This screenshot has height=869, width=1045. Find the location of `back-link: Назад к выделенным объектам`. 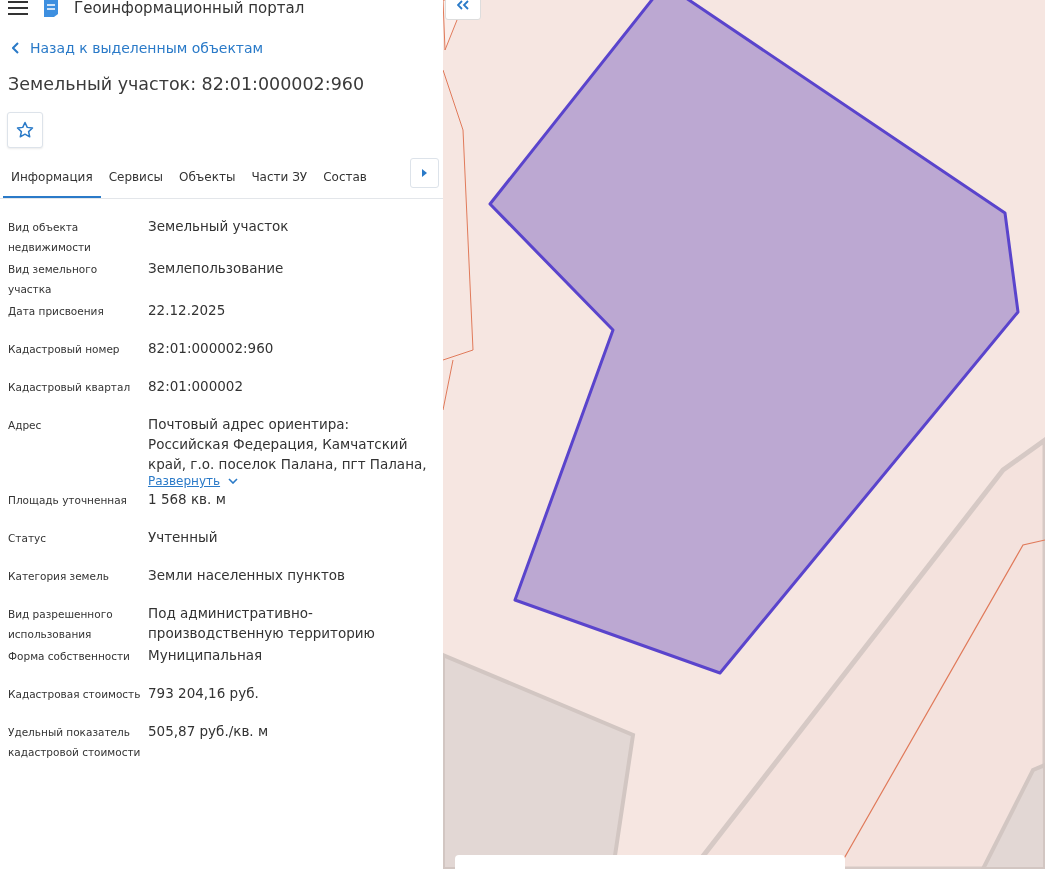

back-link: Назад к выделенным объектам is located at coordinates (227, 48).